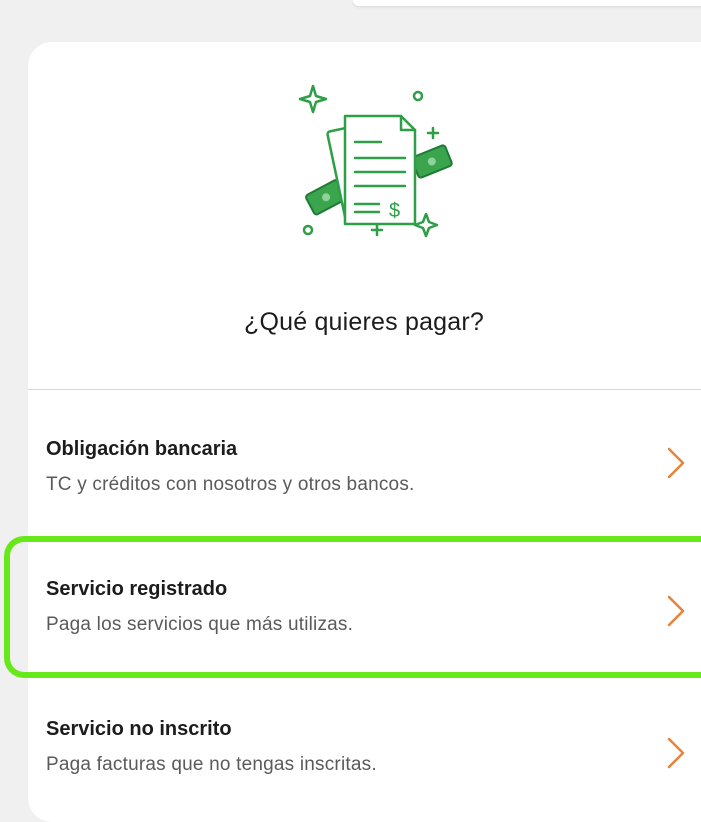  Describe the element at coordinates (200, 624) in the screenshot. I see `option-description: Paga los servicios que más utilizas.` at that location.